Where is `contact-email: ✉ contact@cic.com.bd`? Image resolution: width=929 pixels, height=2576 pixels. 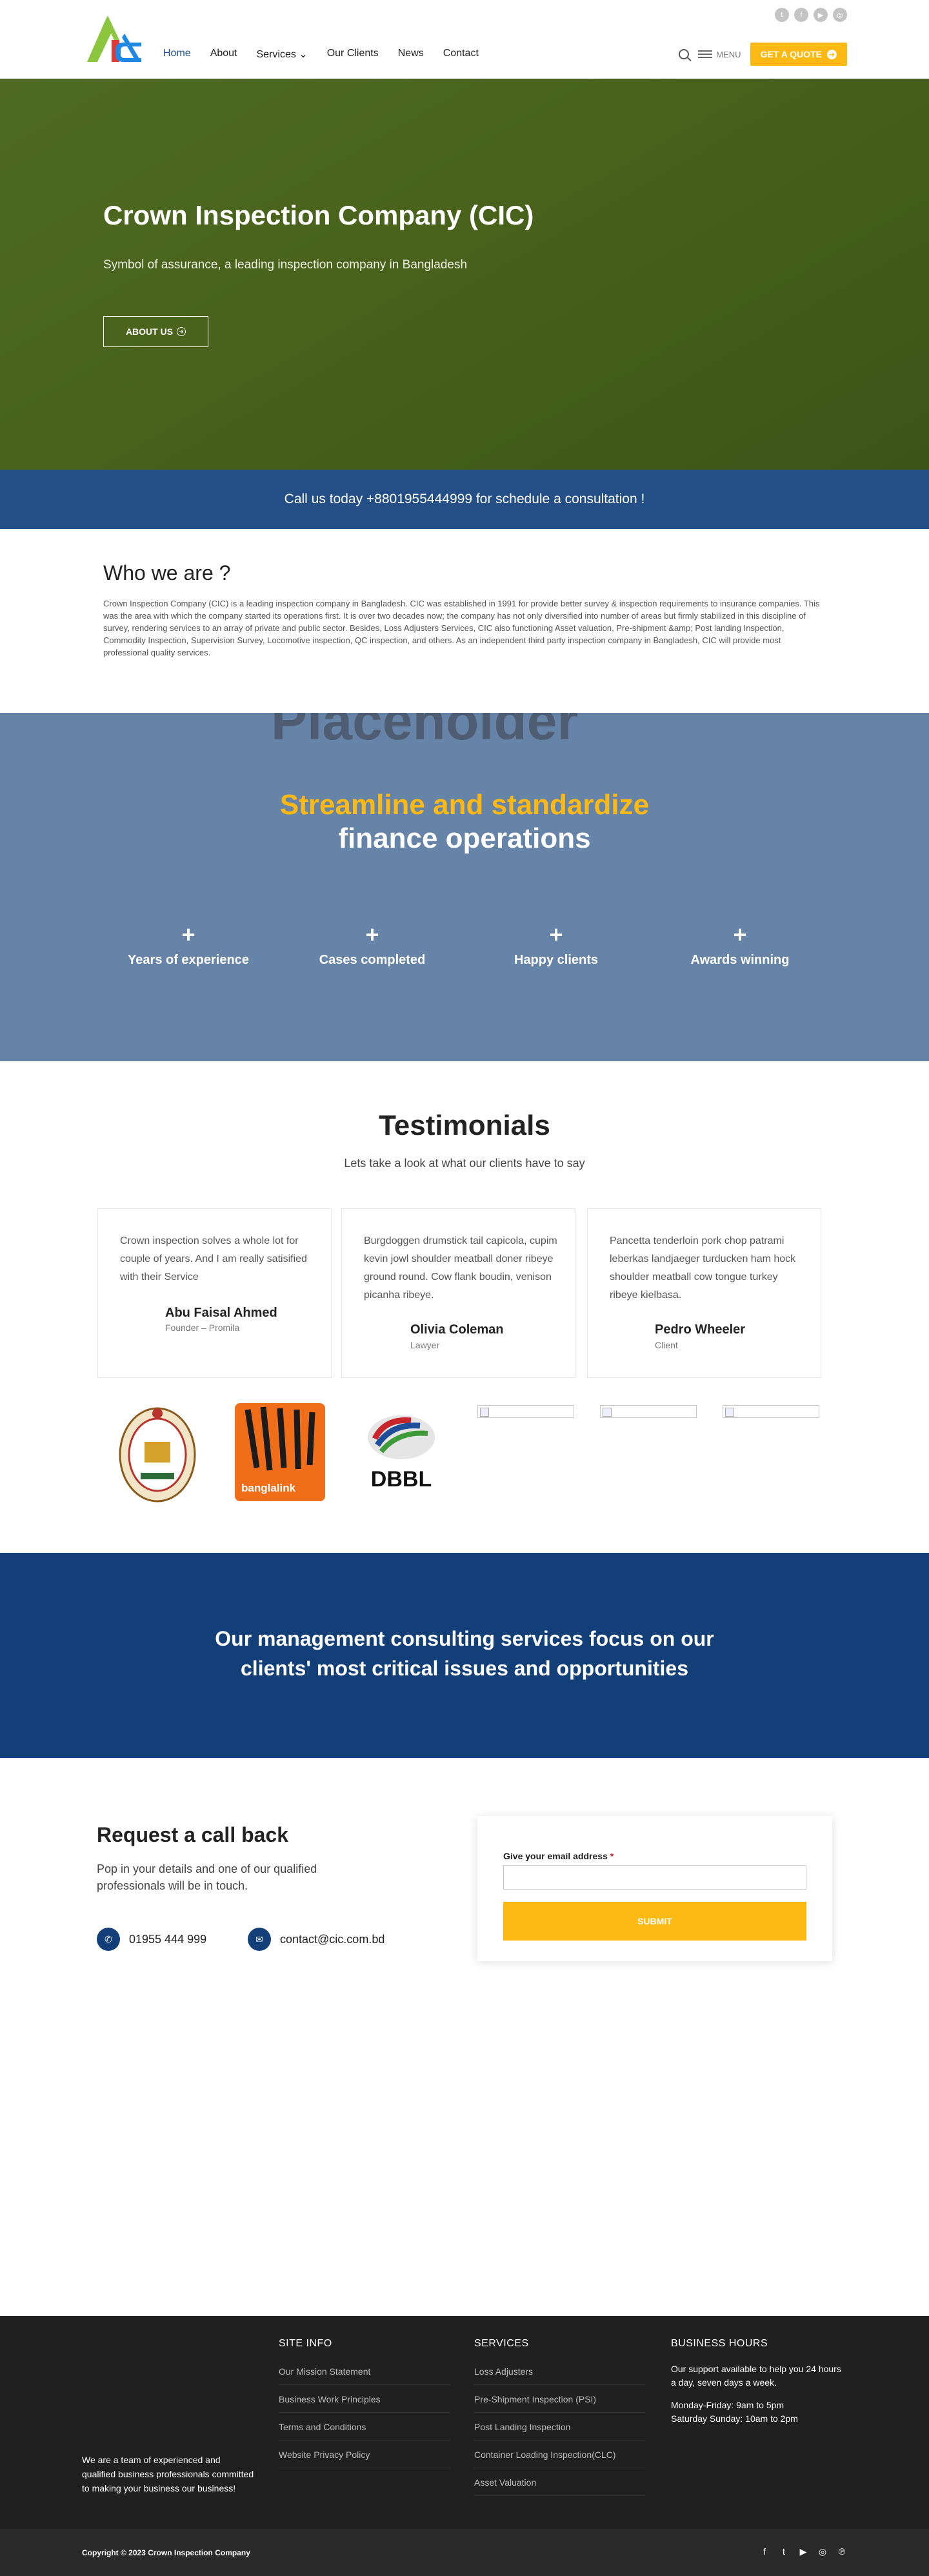
contact-email: ✉ contact@cic.com.bd is located at coordinates (316, 1939).